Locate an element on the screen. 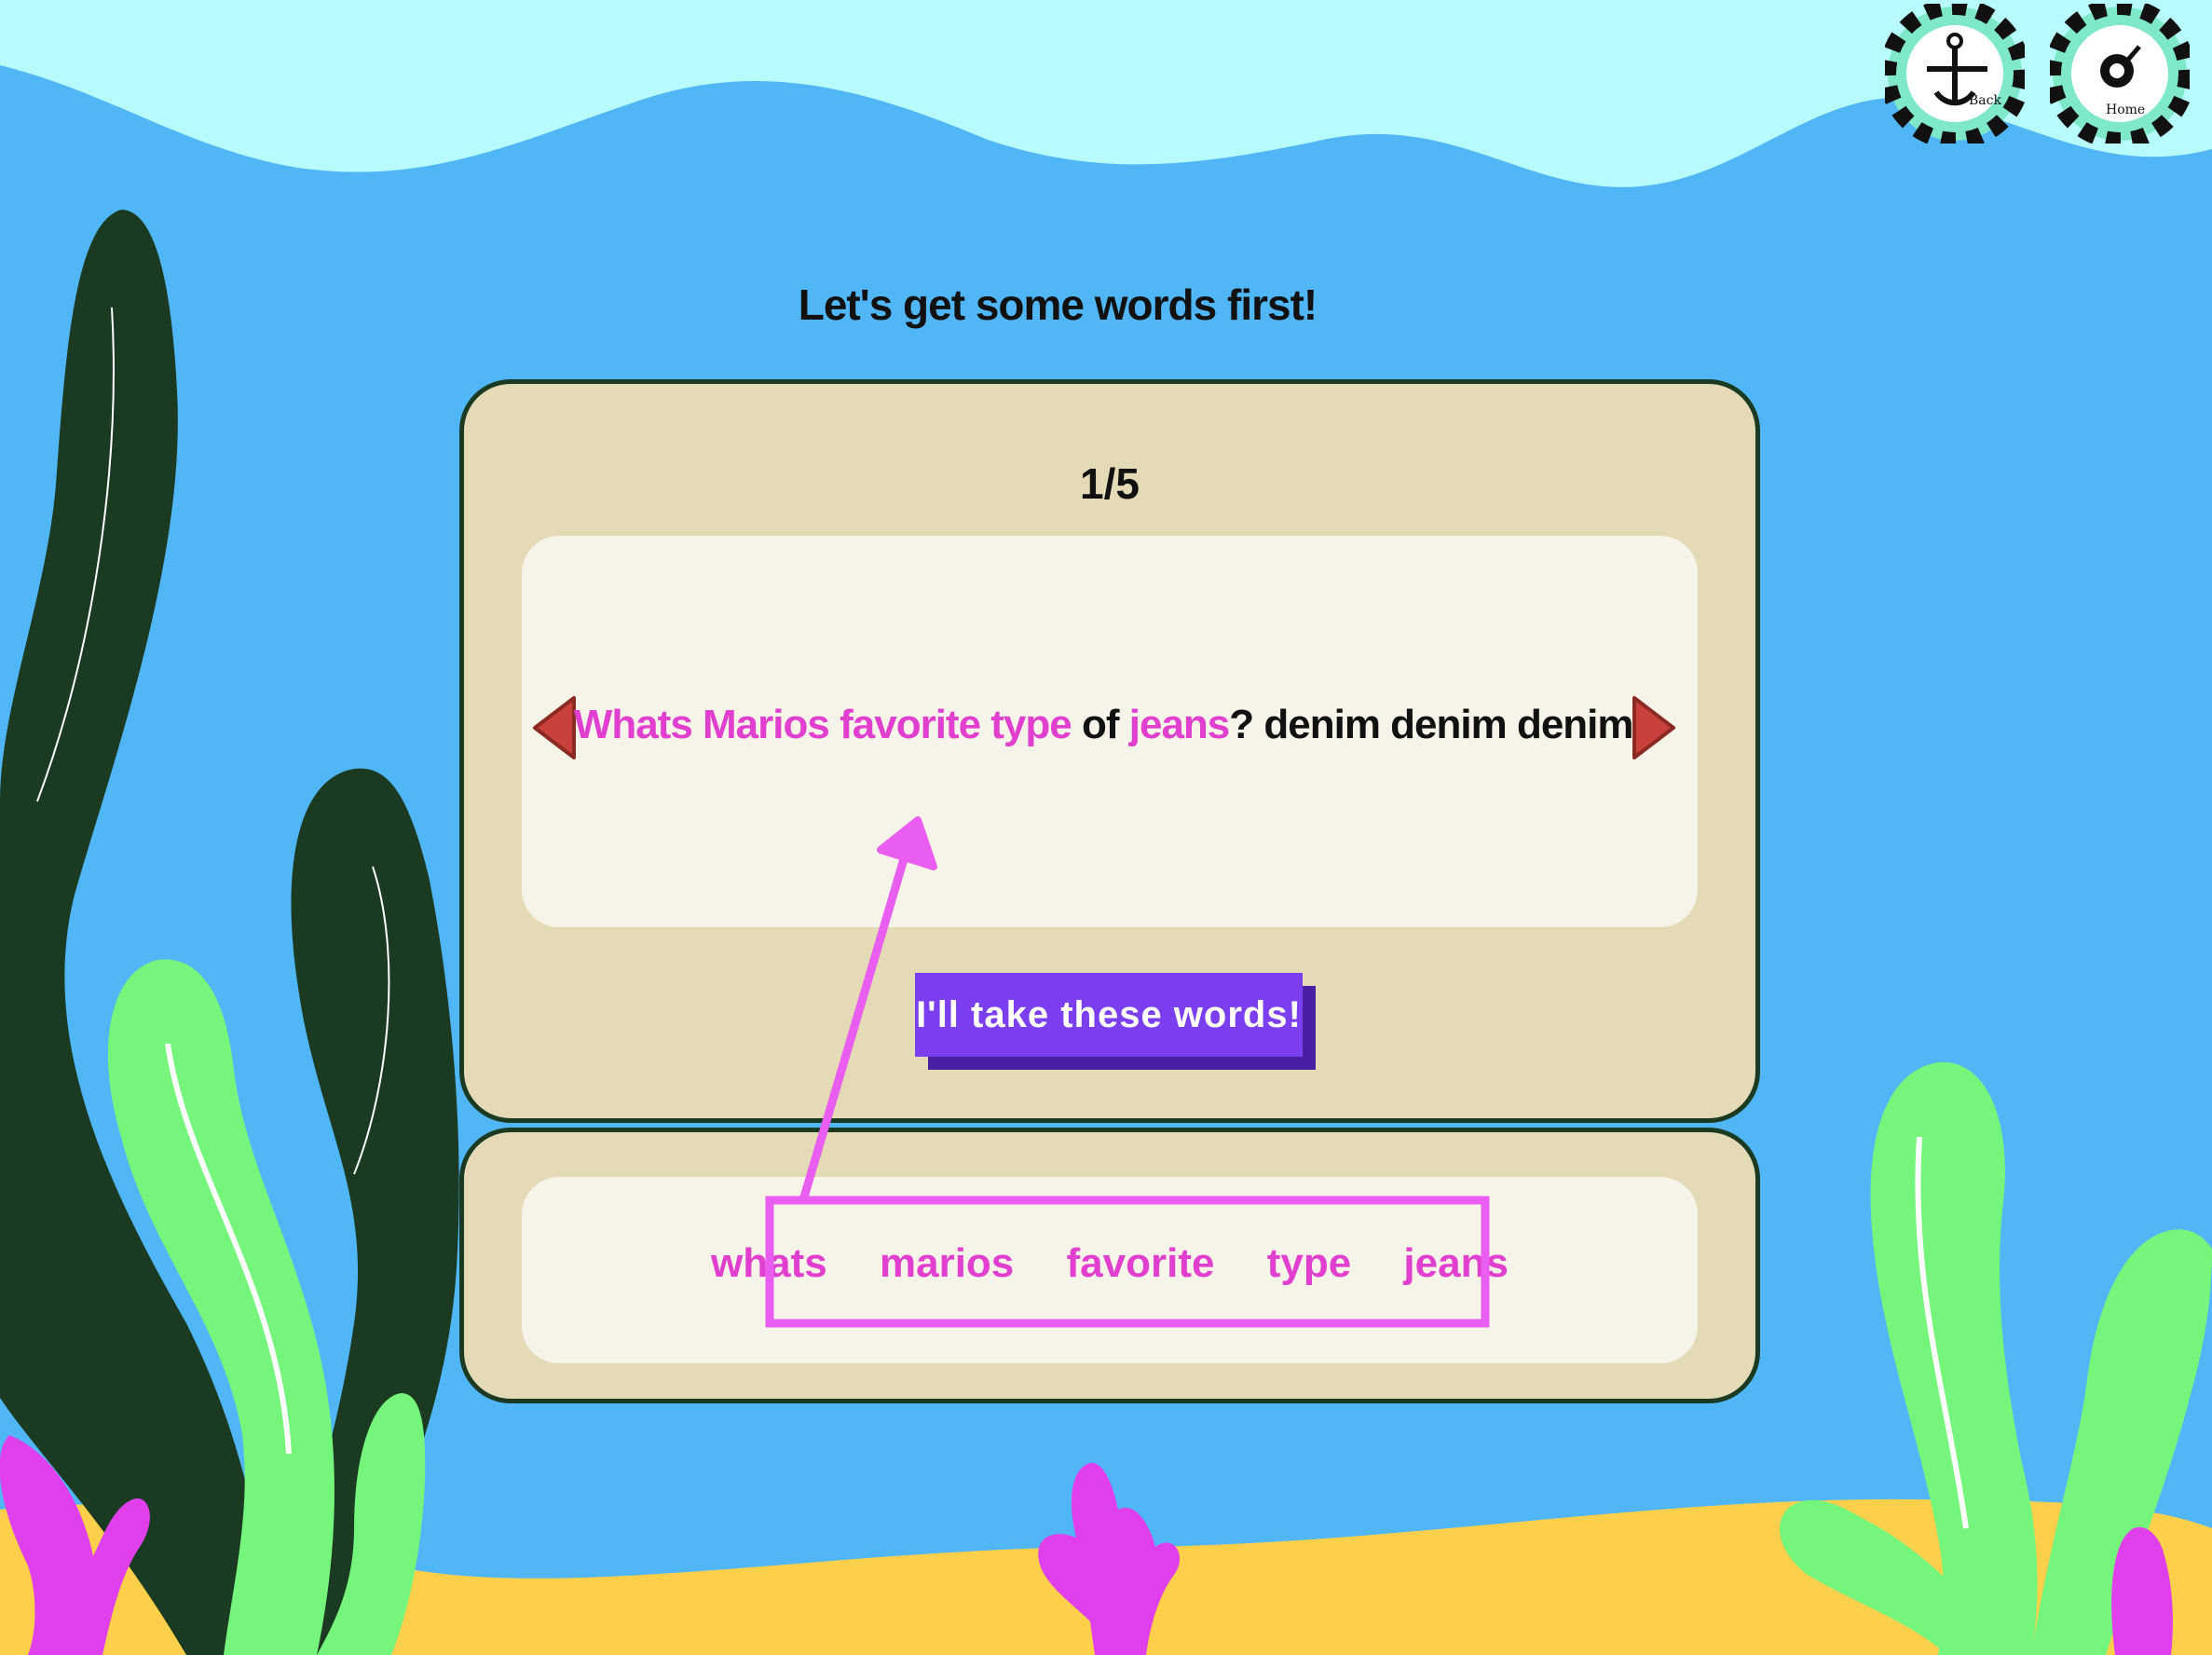 This screenshot has height=1655, width=2212. back-button: Back is located at coordinates (1955, 74).